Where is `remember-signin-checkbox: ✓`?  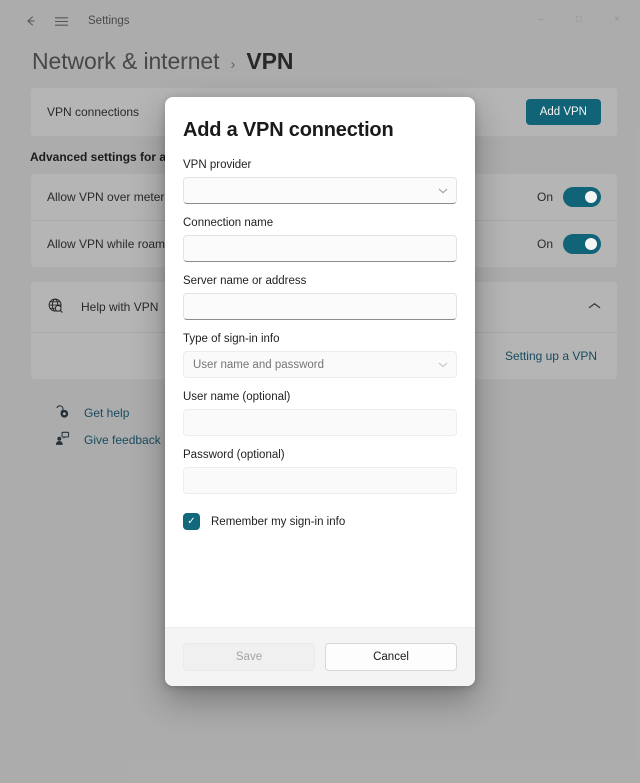 remember-signin-checkbox: ✓ is located at coordinates (191, 521).